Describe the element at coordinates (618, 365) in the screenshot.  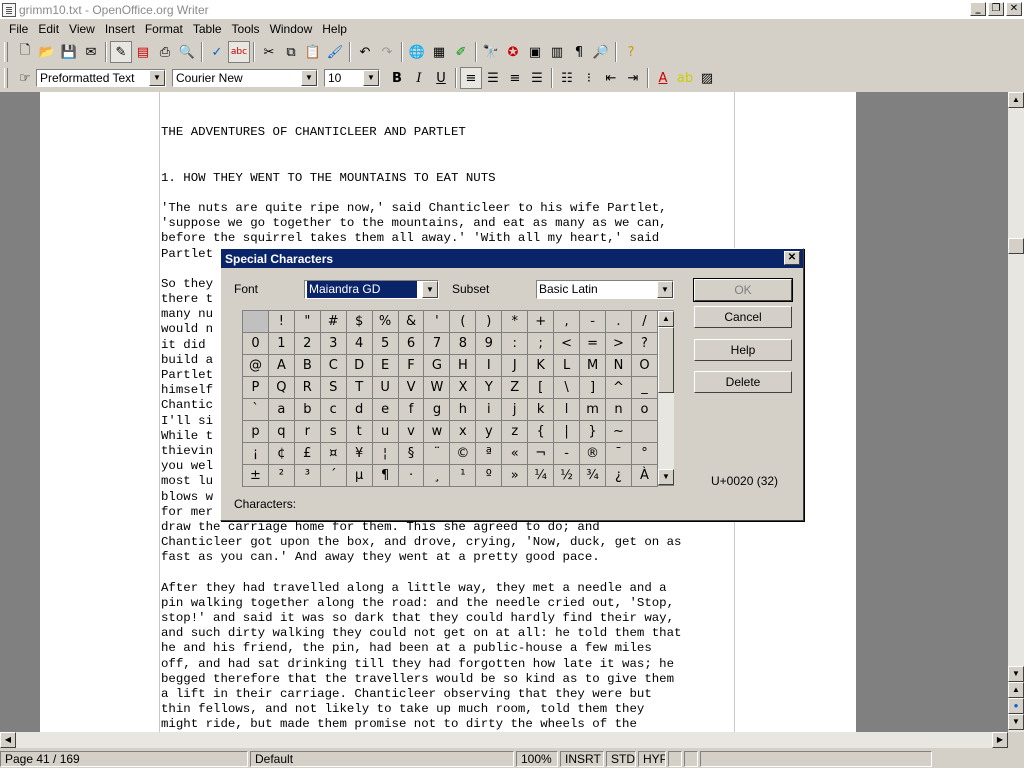
I see `character-cell: N` at that location.